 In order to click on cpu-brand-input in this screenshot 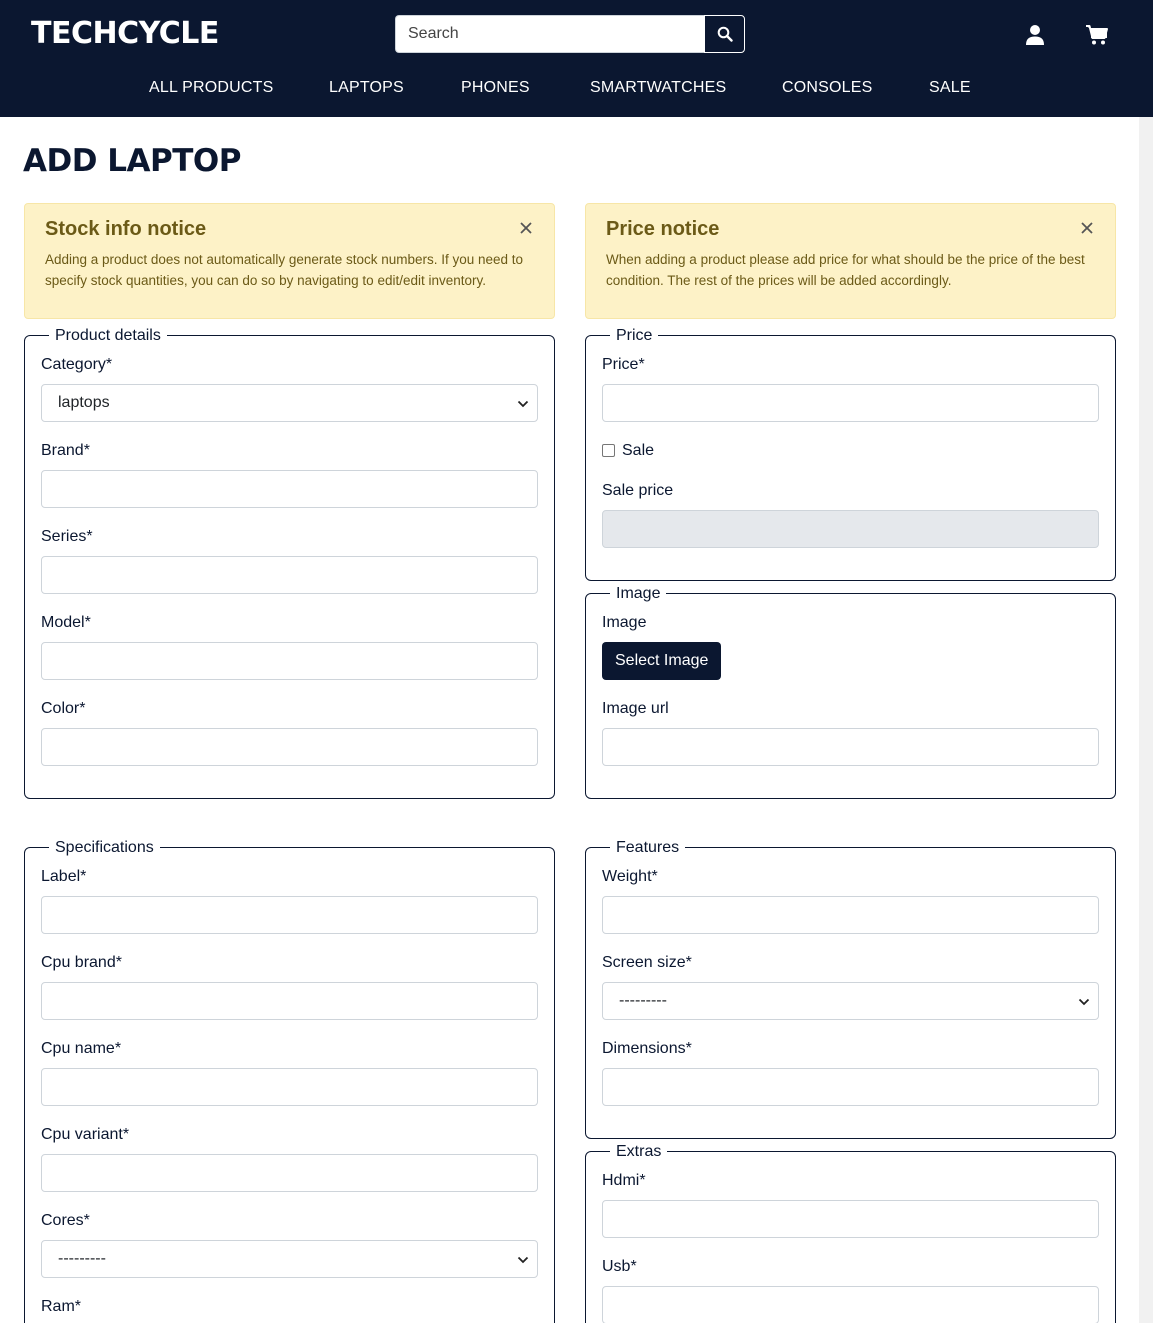, I will do `click(289, 1001)`.